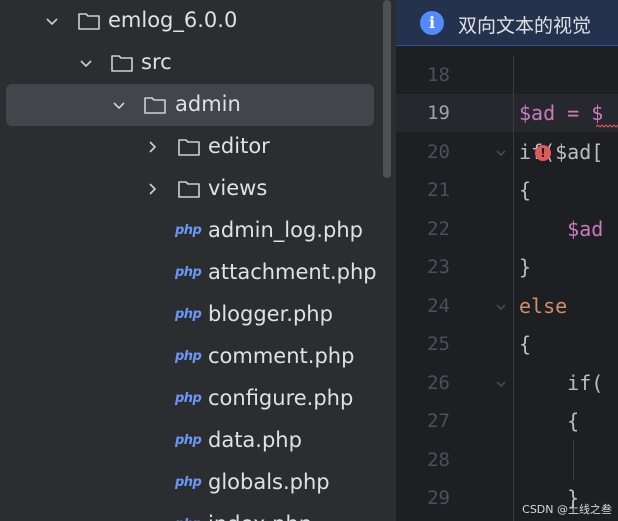  Describe the element at coordinates (543, 306) in the screenshot. I see `code-line: else` at that location.